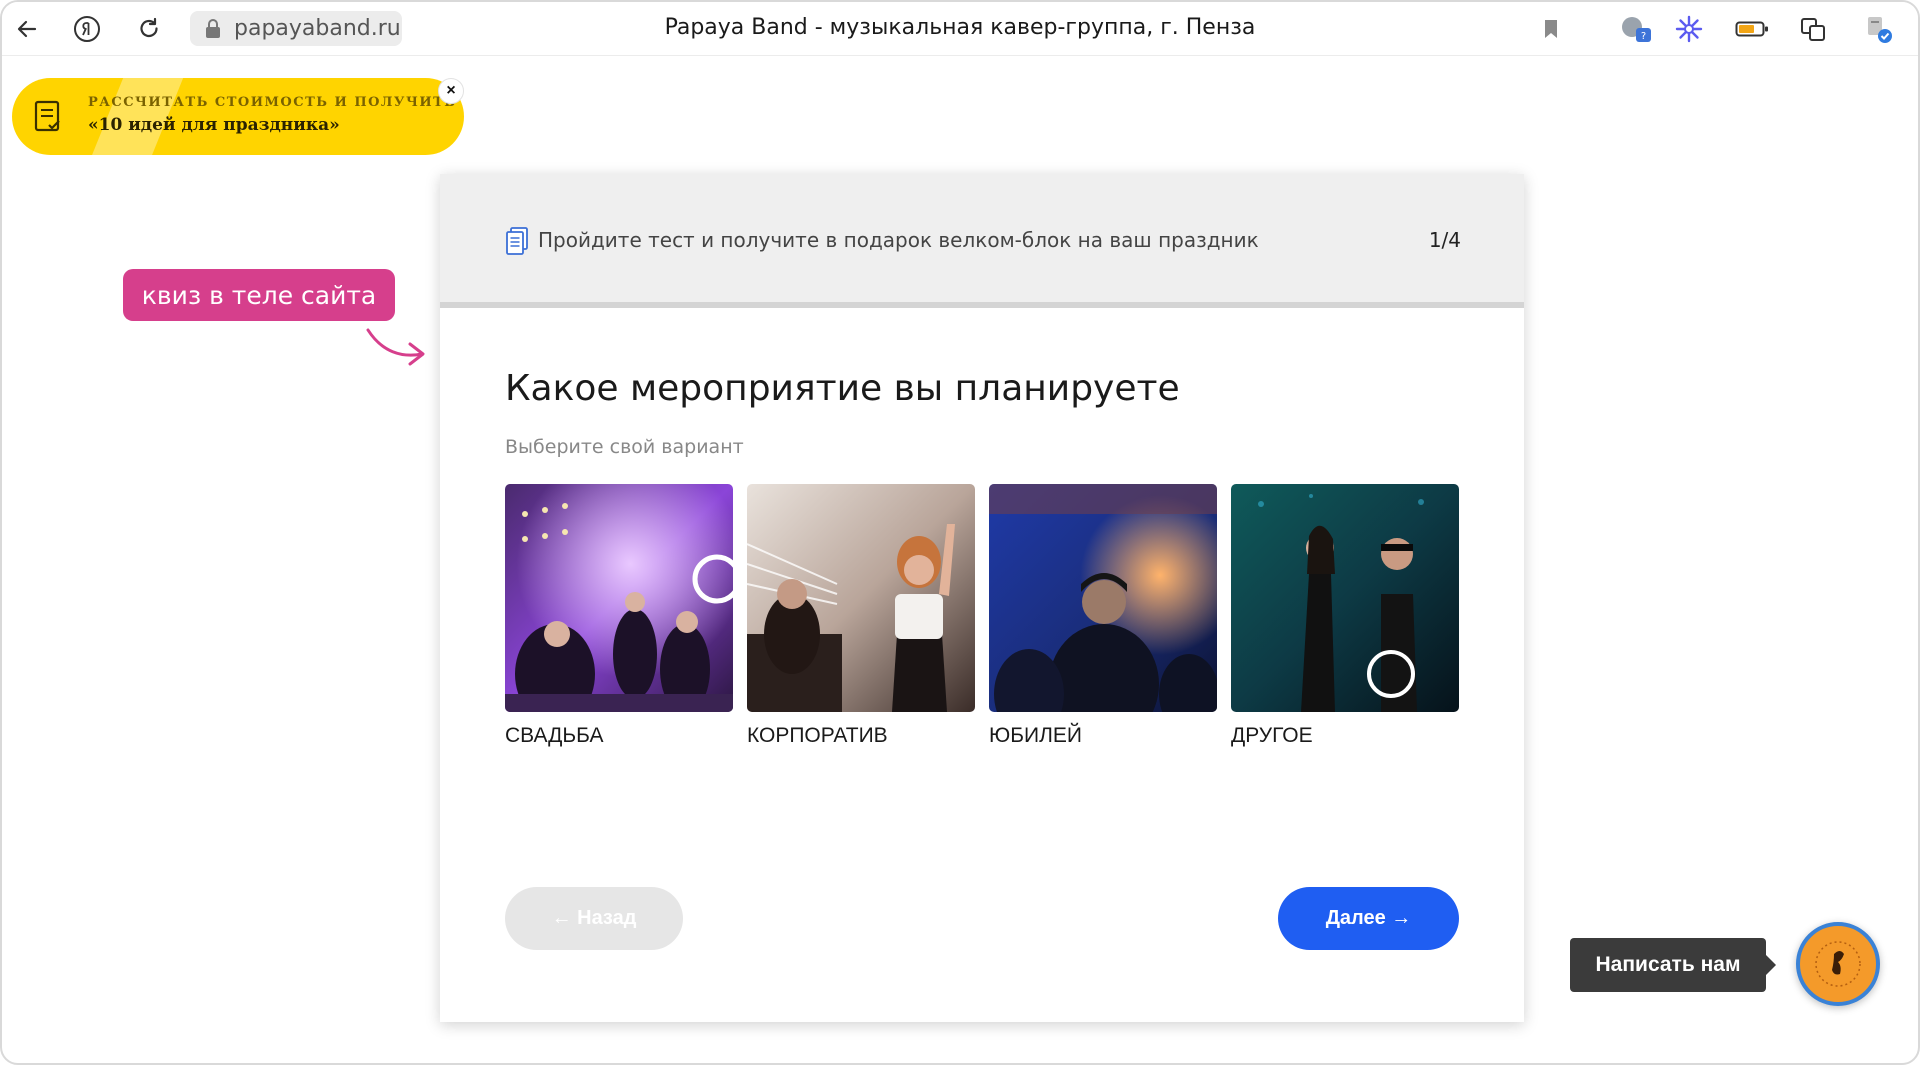 The height and width of the screenshot is (1065, 1920). I want to click on option-other: ДРУГОЕ, so click(1345, 616).